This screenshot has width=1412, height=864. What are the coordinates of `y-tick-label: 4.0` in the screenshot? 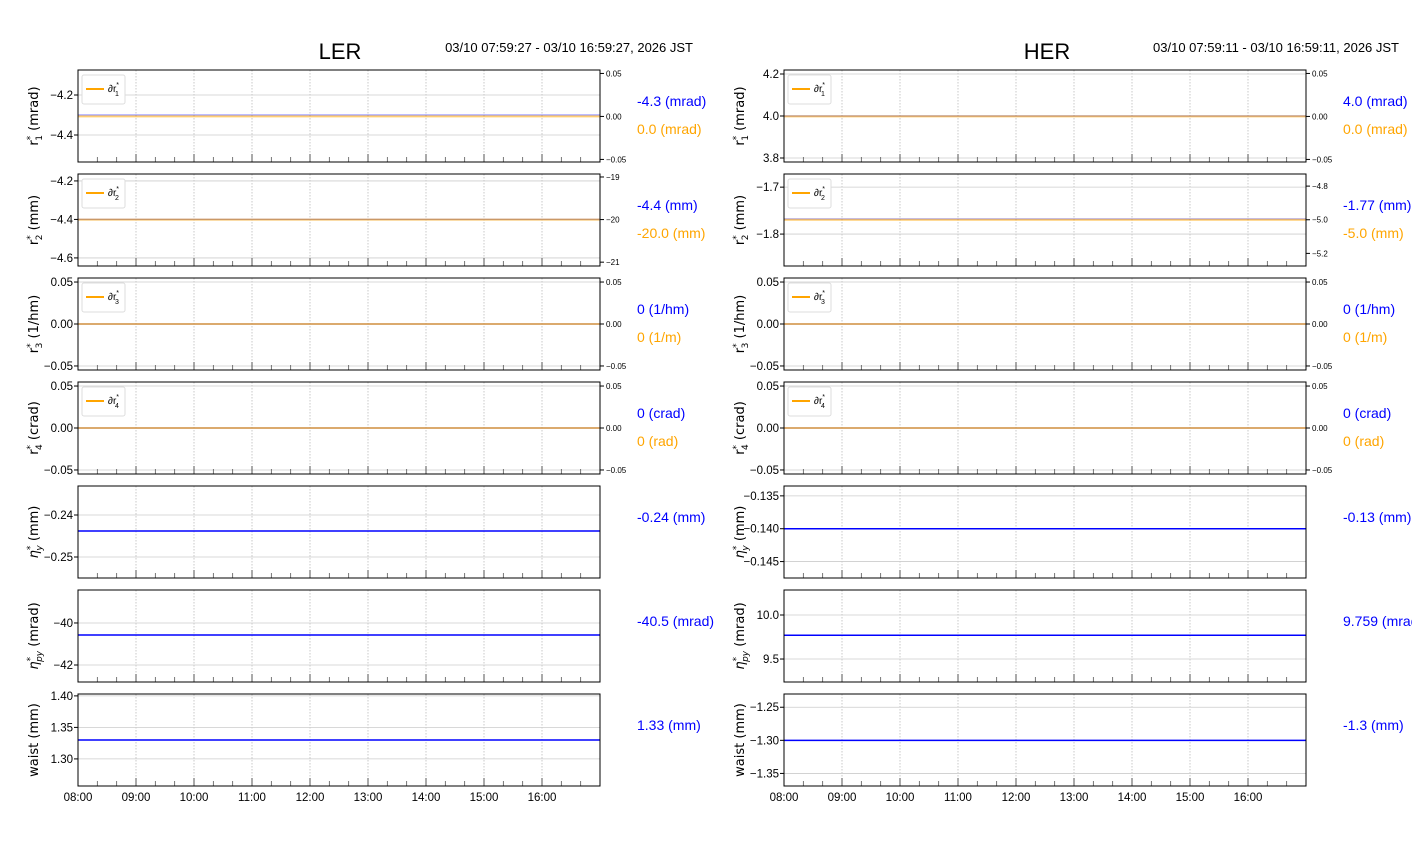 It's located at (771, 117).